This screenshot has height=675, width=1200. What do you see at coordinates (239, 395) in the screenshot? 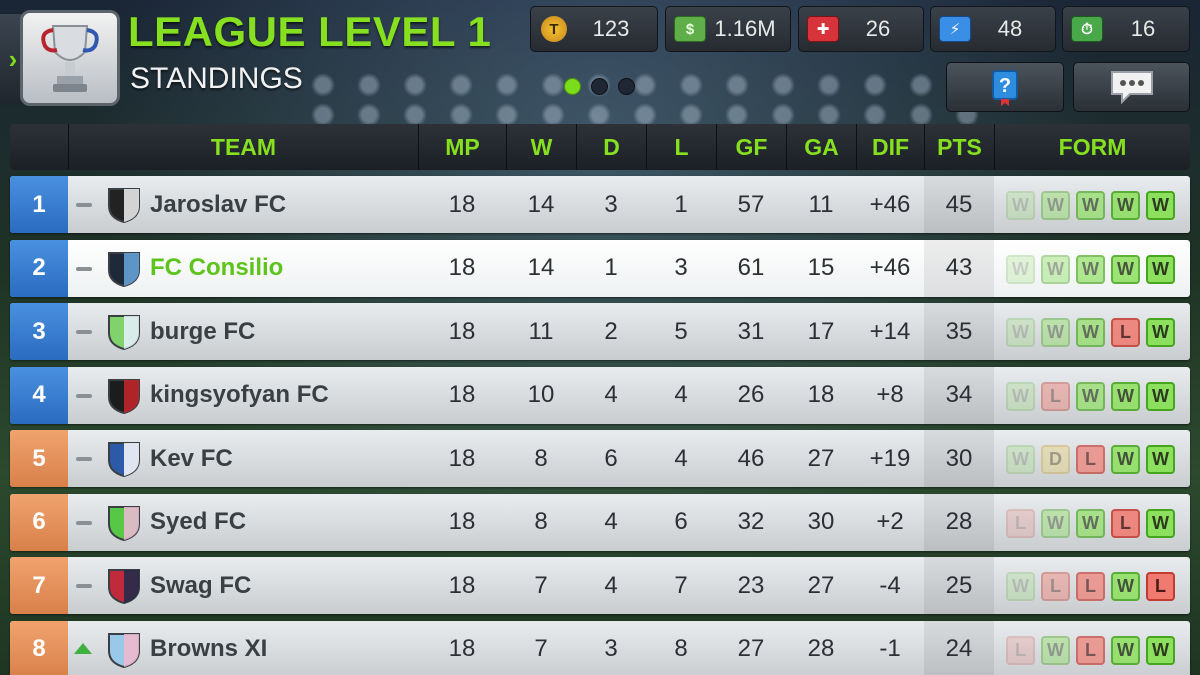
I see `team-name: kingsyofyan FC` at bounding box center [239, 395].